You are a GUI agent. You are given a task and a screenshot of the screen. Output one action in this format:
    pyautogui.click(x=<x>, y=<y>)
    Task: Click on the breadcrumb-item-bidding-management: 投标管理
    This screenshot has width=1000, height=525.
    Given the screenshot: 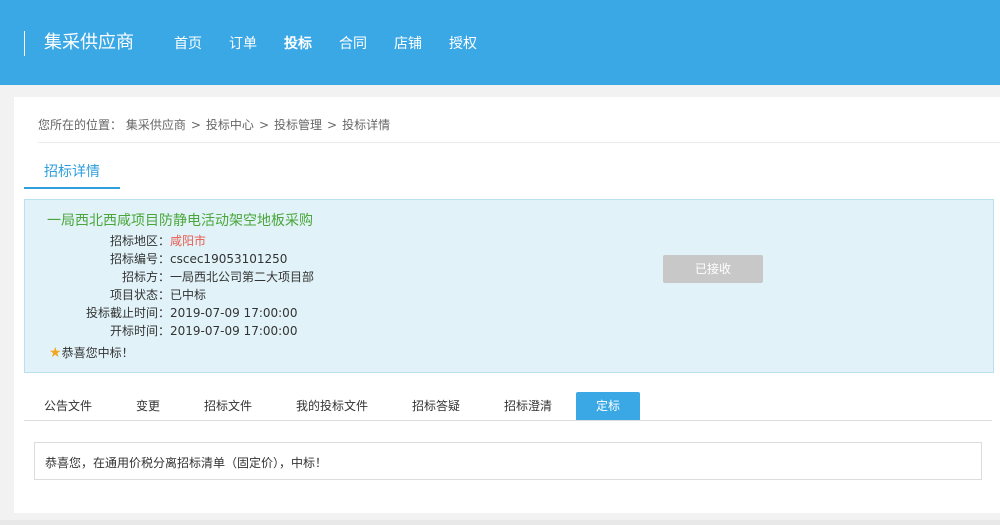 What is the action you would take?
    pyautogui.click(x=298, y=125)
    